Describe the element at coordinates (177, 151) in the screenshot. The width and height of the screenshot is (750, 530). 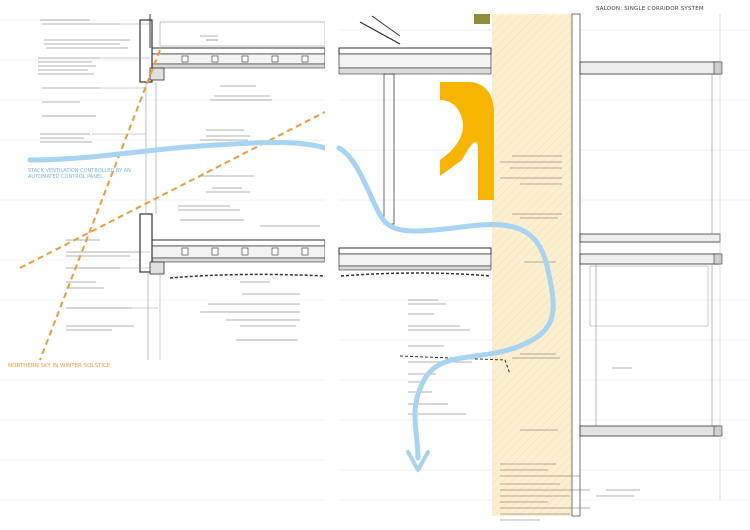
I see `left-airflow-path` at that location.